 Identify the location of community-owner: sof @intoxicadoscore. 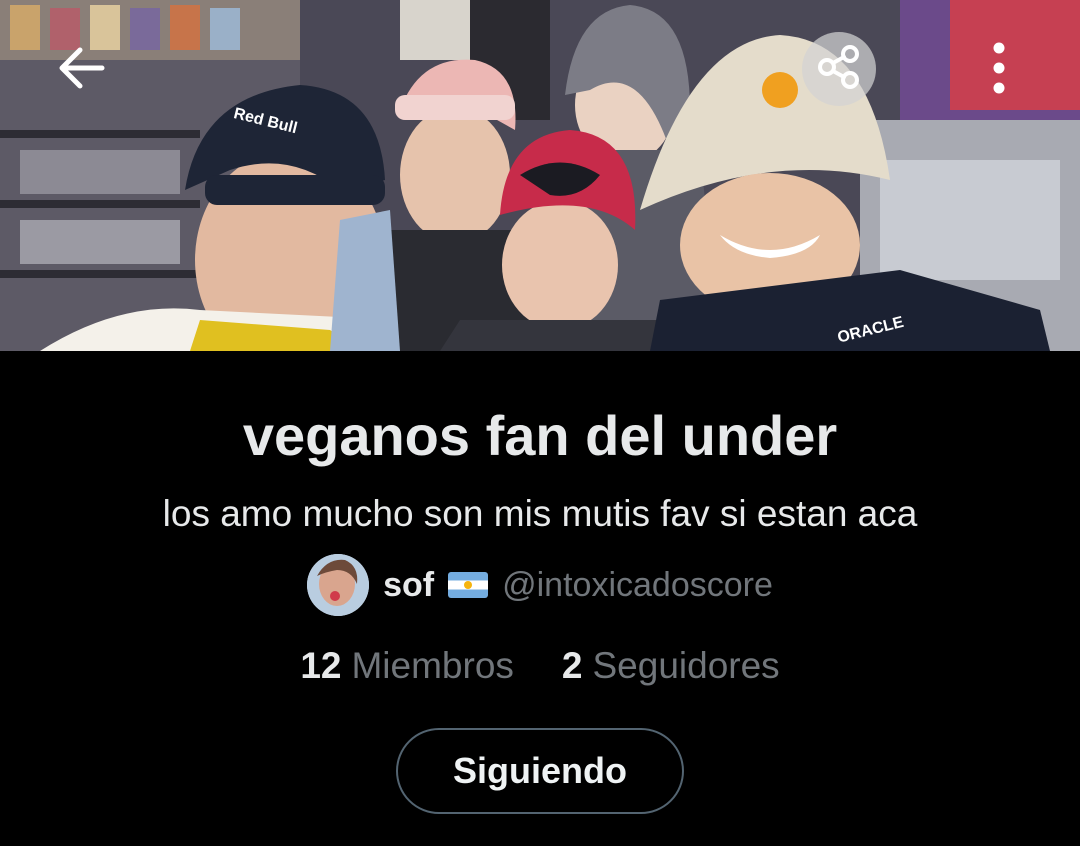
(540, 585).